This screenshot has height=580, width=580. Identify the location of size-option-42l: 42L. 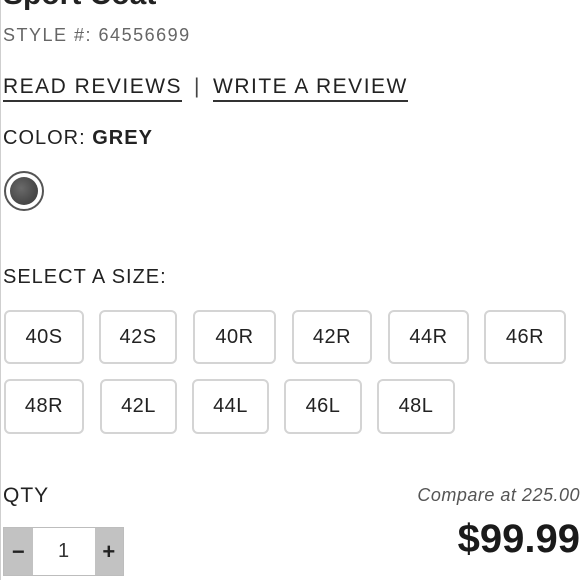
(138, 406).